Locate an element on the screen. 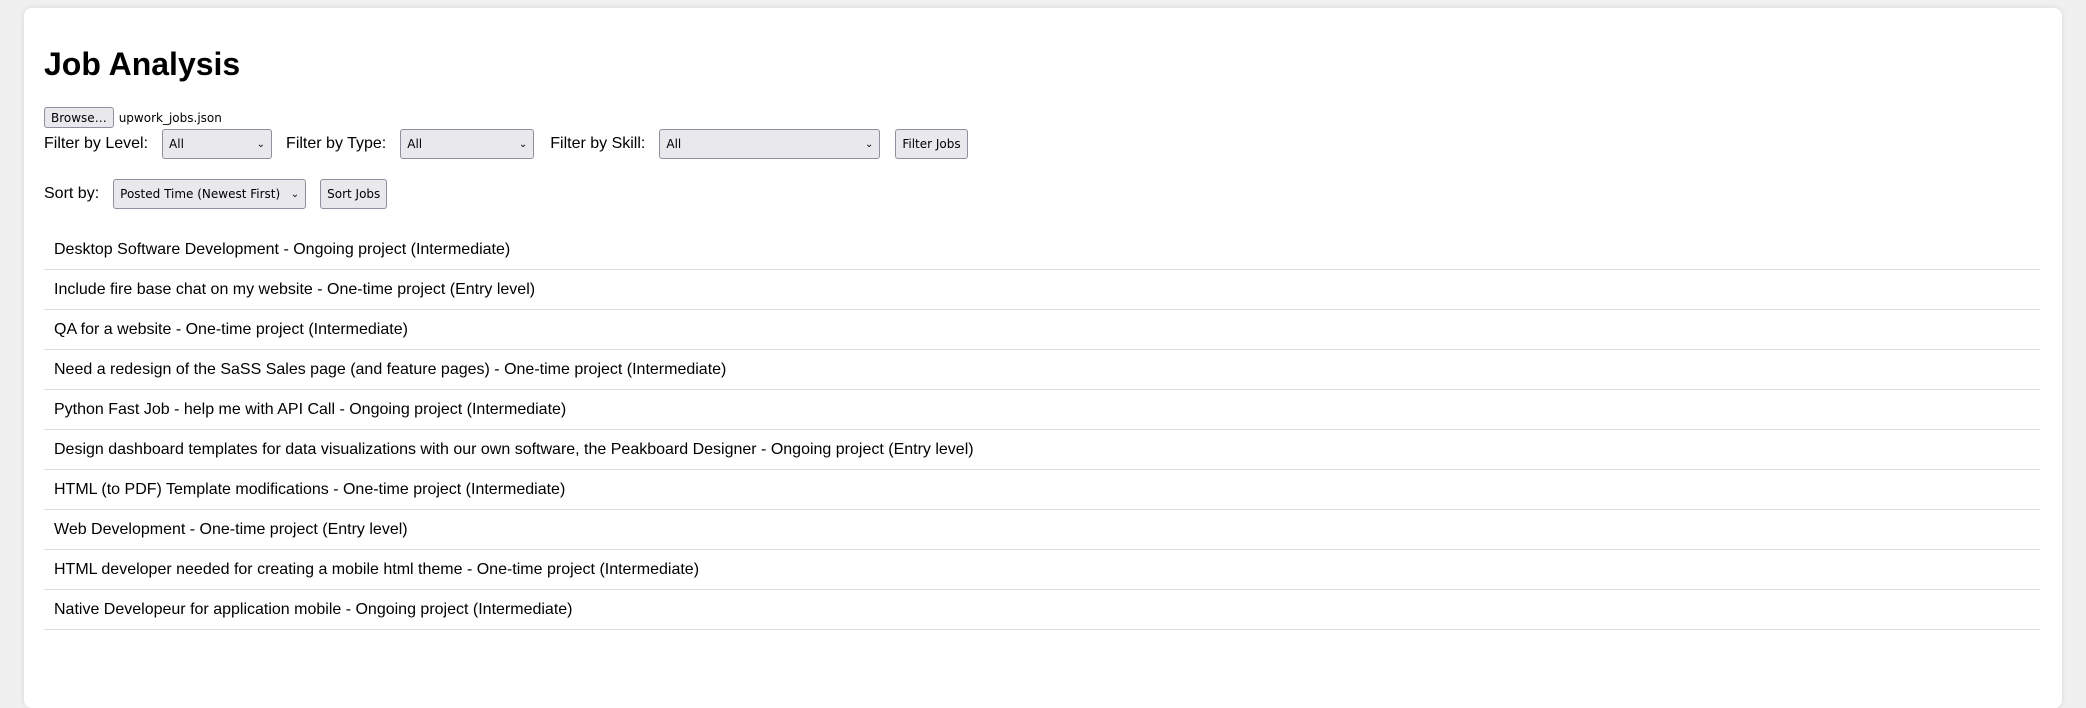 The width and height of the screenshot is (2086, 708). sort-value: Posted Time (Newest First) is located at coordinates (200, 194).